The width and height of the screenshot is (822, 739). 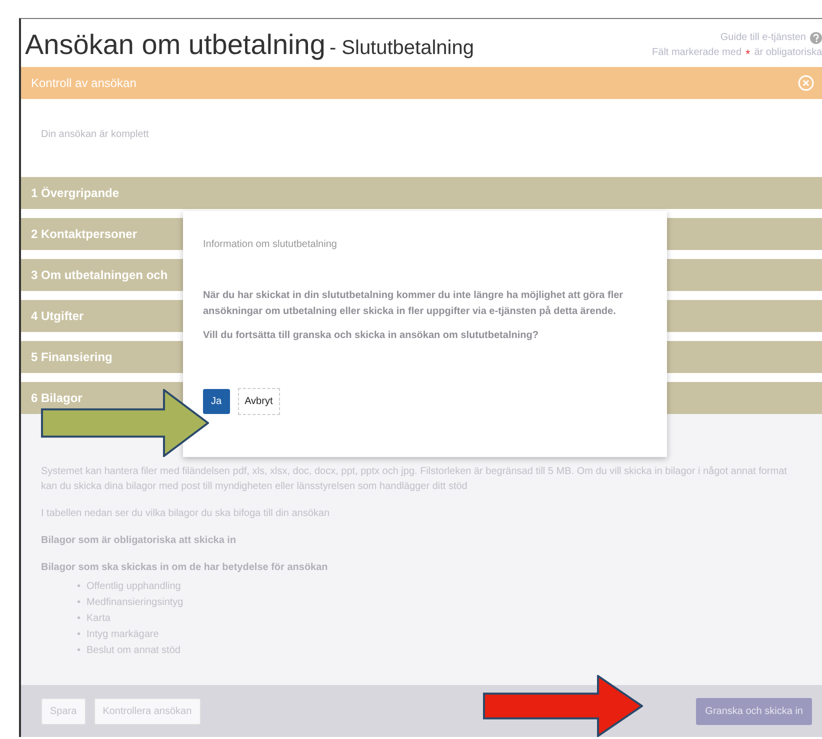 What do you see at coordinates (371, 336) in the screenshot?
I see `modal-text: Vill du fortsätta till granska och skicka in ansökan om slututbetalning?` at bounding box center [371, 336].